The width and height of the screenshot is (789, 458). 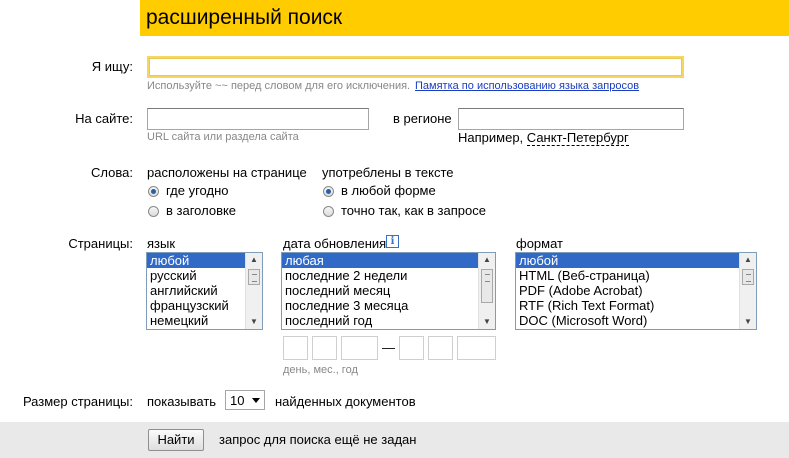 I want to click on page-size-prefix: показывать, so click(x=182, y=401).